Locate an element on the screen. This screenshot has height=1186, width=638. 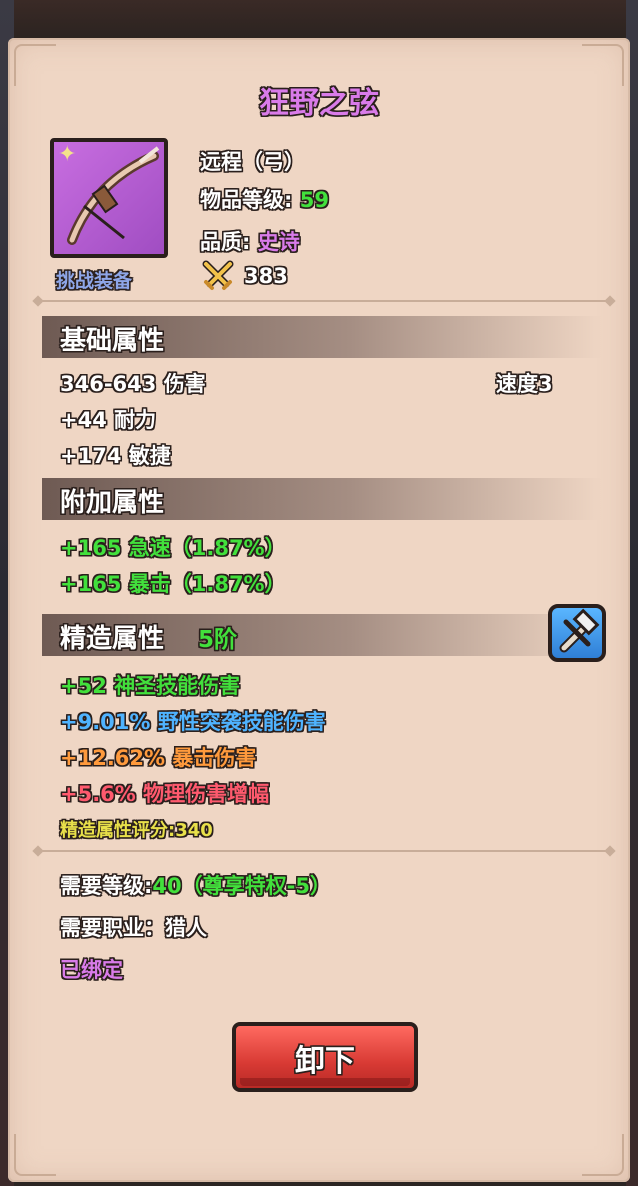
item-level: 物品等级: 59 is located at coordinates (264, 199).